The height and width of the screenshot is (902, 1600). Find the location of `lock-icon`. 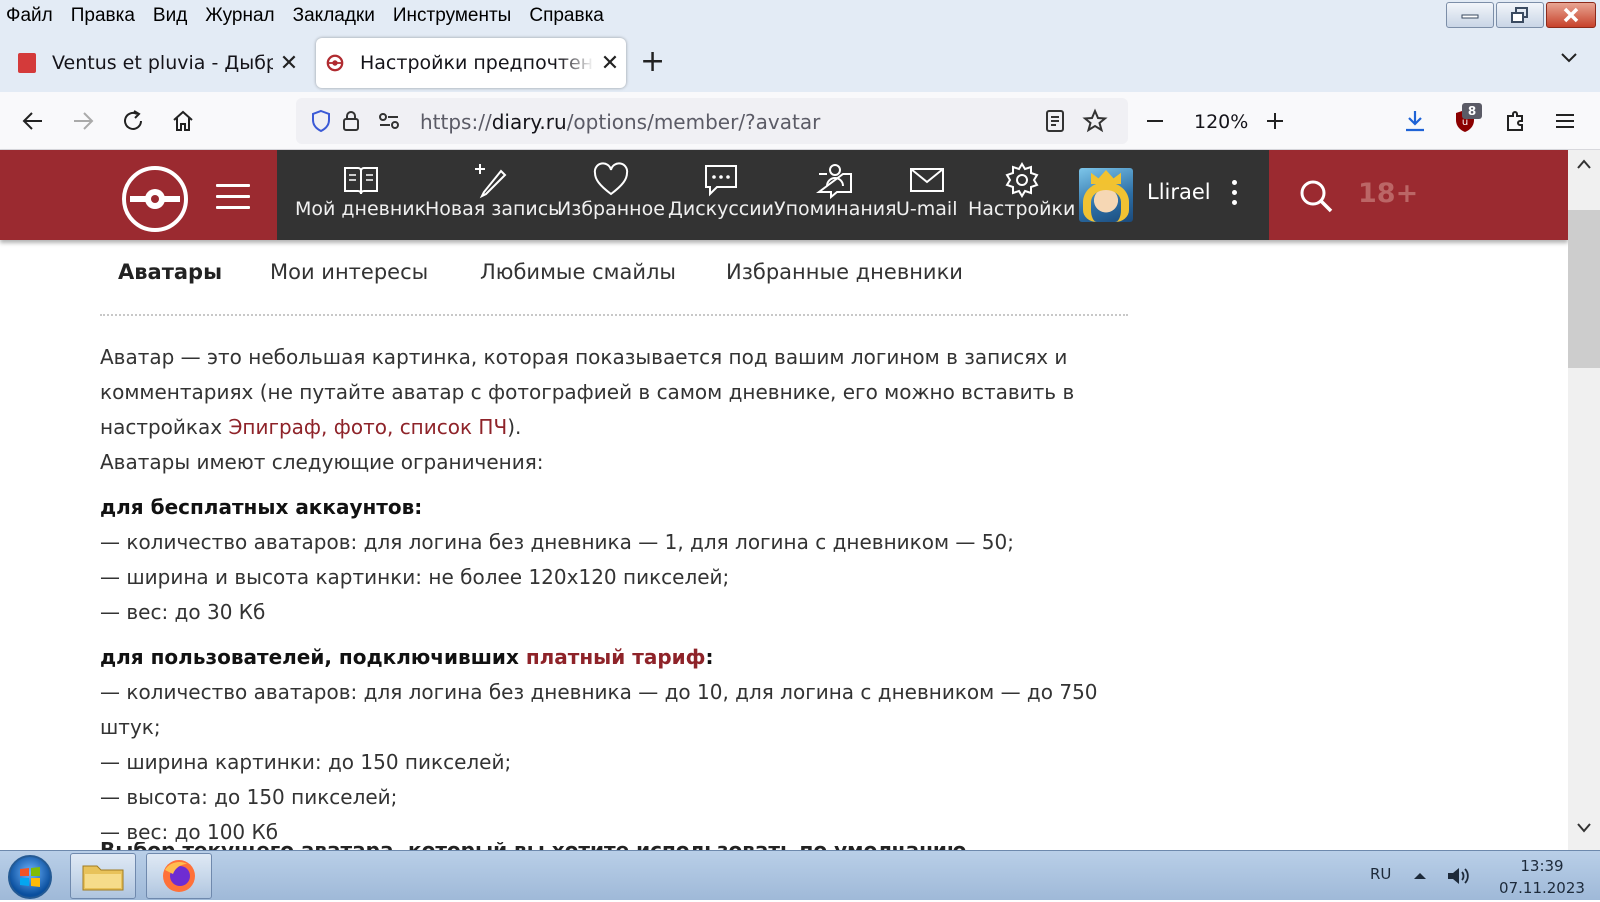

lock-icon is located at coordinates (351, 121).